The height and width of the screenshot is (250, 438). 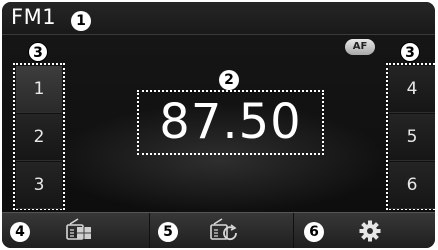 What do you see at coordinates (360, 47) in the screenshot?
I see `af-button: AF` at bounding box center [360, 47].